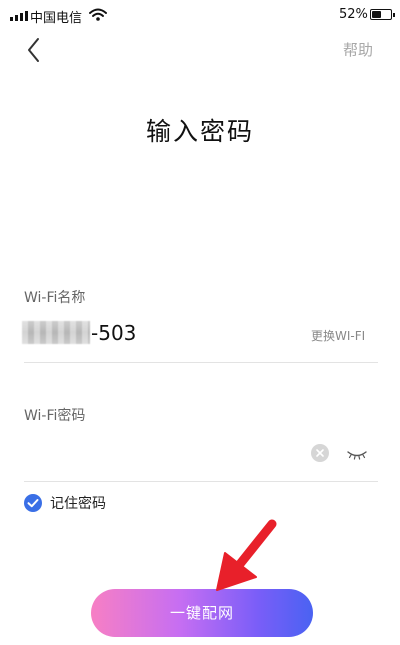 This screenshot has width=400, height=645. Describe the element at coordinates (56, 332) in the screenshot. I see `ssid-blurred-prefix` at that location.